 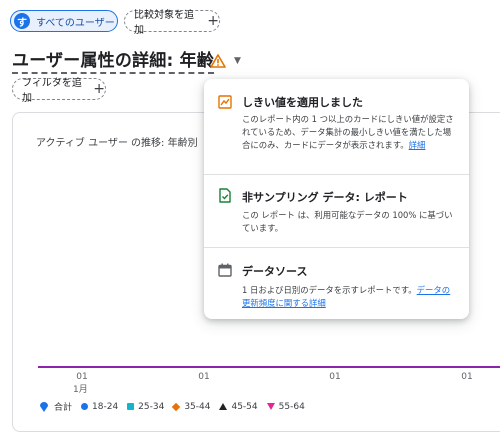 What do you see at coordinates (349, 297) in the screenshot?
I see `datasource-body: 1 日および日別のデータを示すレポートです。データの更新頻度に関する詳細` at bounding box center [349, 297].